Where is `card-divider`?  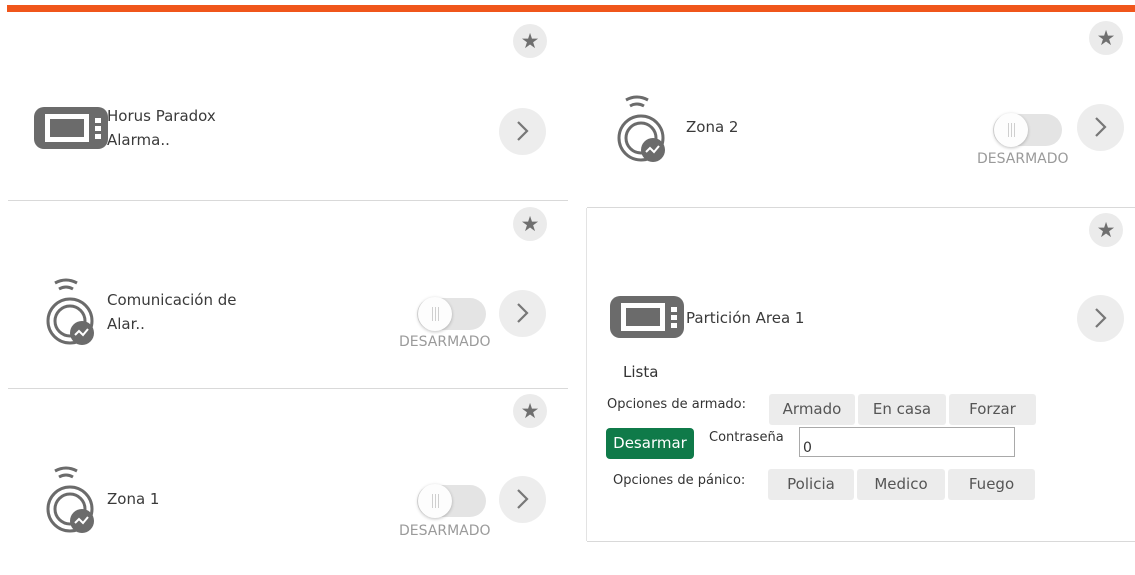
card-divider is located at coordinates (861, 541).